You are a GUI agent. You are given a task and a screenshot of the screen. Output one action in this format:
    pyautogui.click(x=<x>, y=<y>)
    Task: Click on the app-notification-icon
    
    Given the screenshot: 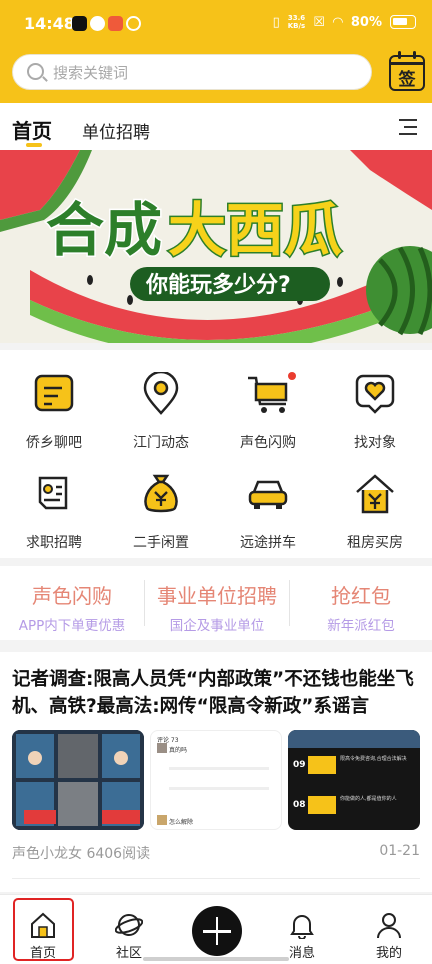 What is the action you would take?
    pyautogui.click(x=115, y=23)
    